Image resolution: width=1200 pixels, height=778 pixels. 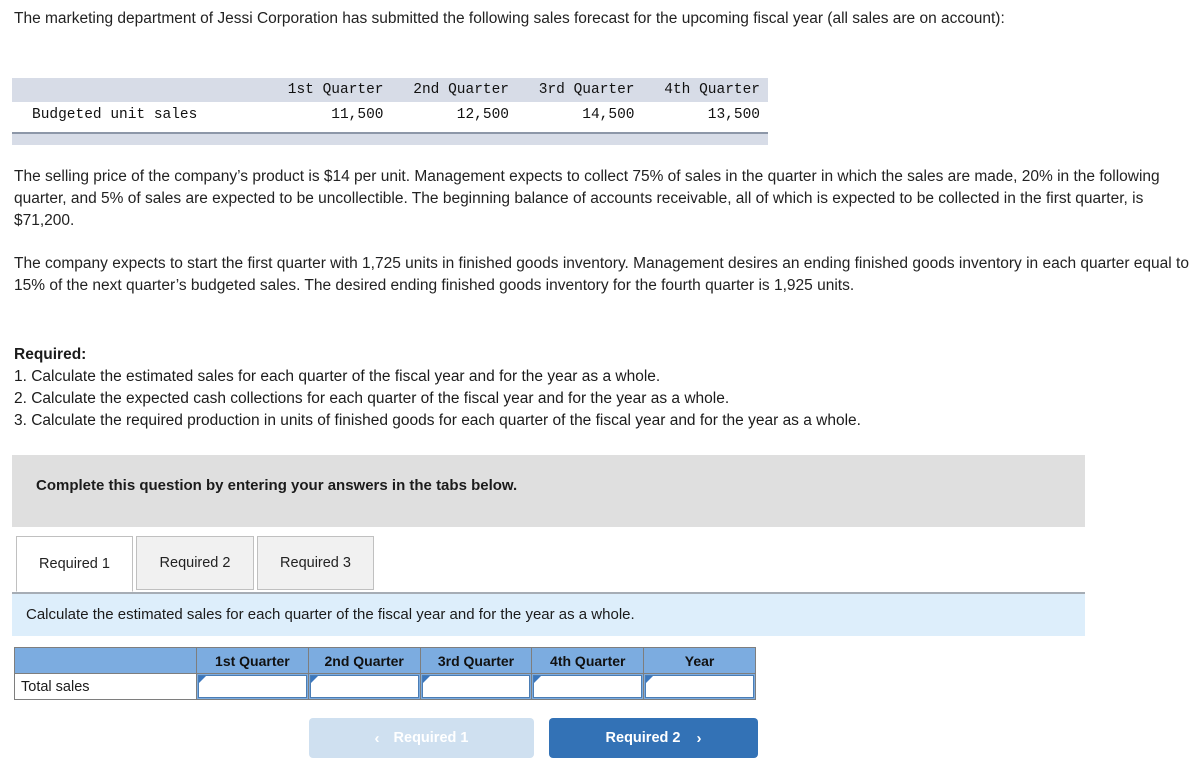 I want to click on total-sales-input-q2, so click(x=364, y=686).